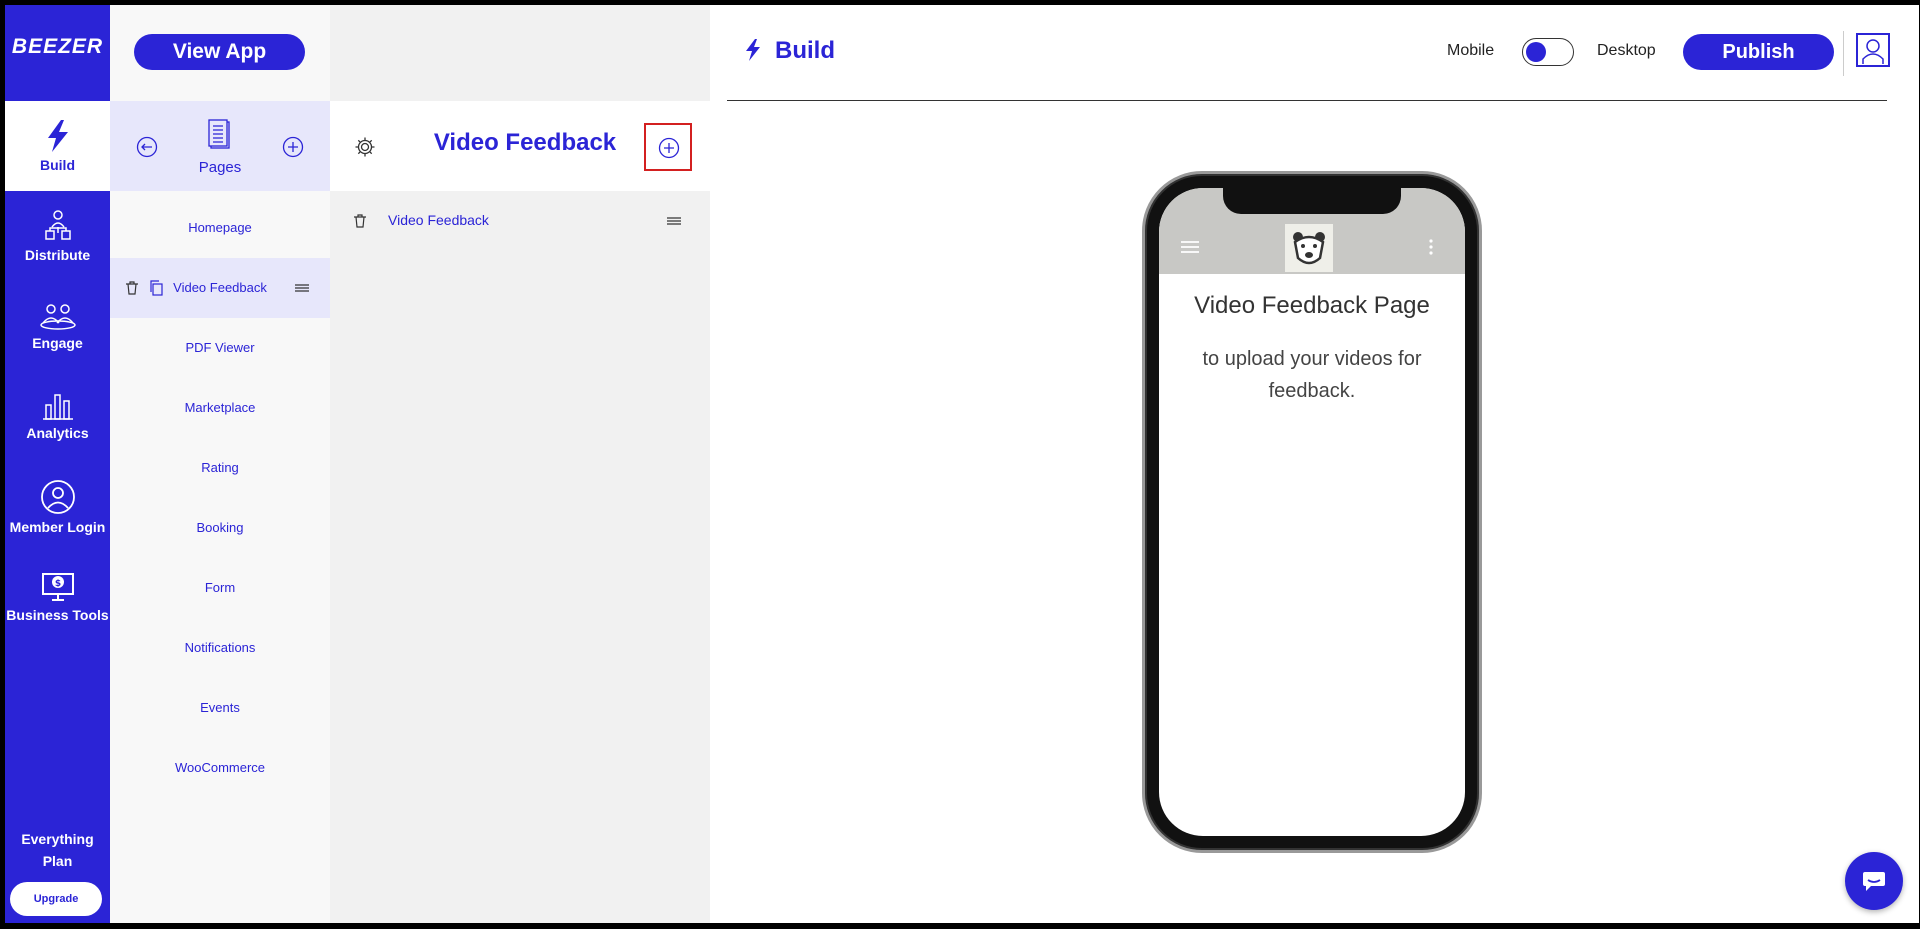  I want to click on page-item-form: Form, so click(220, 588).